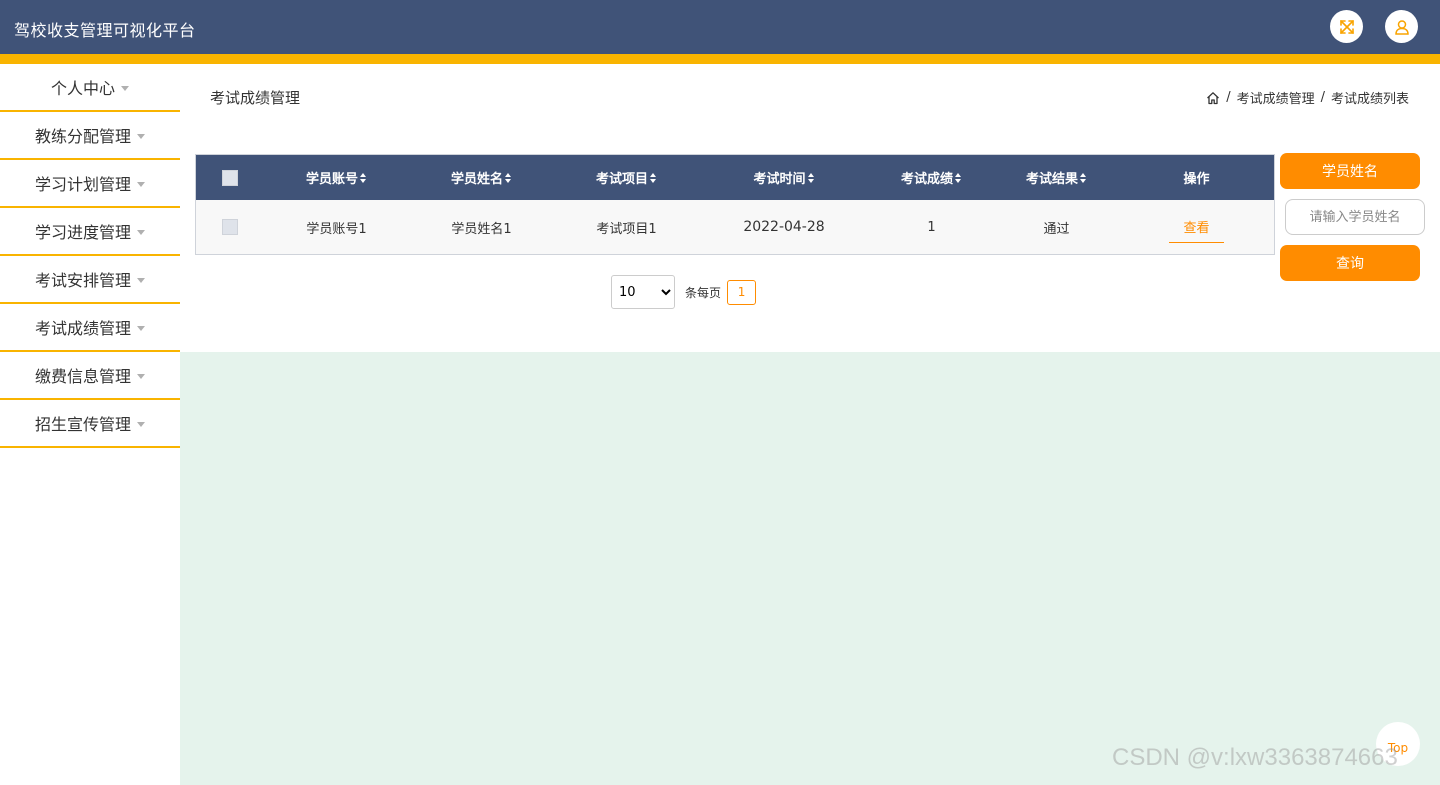 Image resolution: width=1440 pixels, height=785 pixels. Describe the element at coordinates (82, 376) in the screenshot. I see `sidebar-item-label: 缴费信息管理` at that location.